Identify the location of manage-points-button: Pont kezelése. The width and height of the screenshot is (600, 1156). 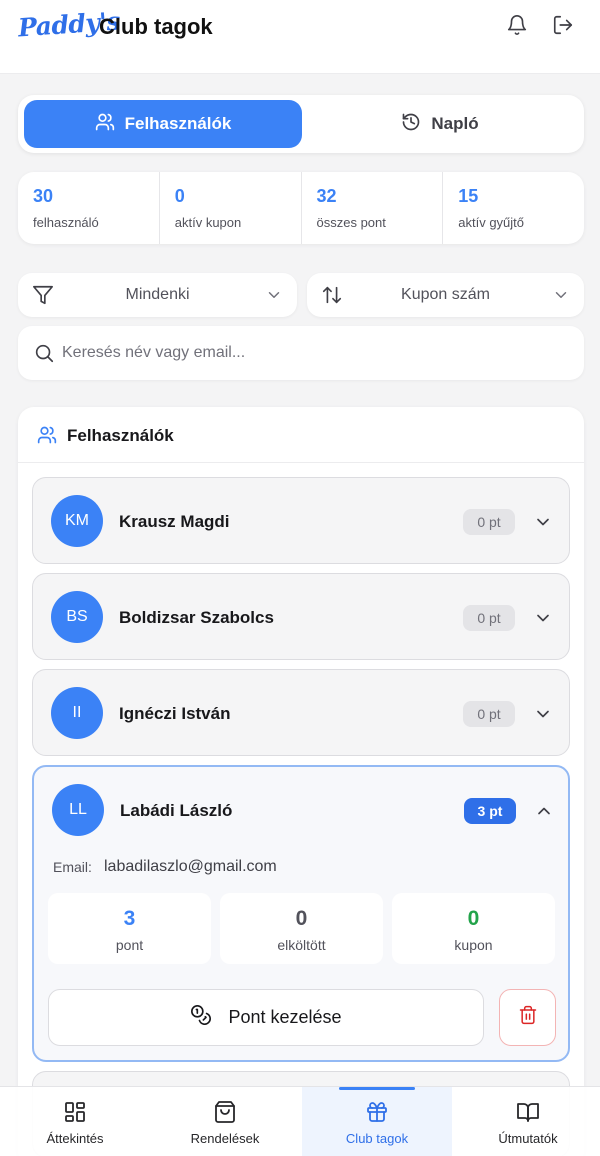
(266, 1017).